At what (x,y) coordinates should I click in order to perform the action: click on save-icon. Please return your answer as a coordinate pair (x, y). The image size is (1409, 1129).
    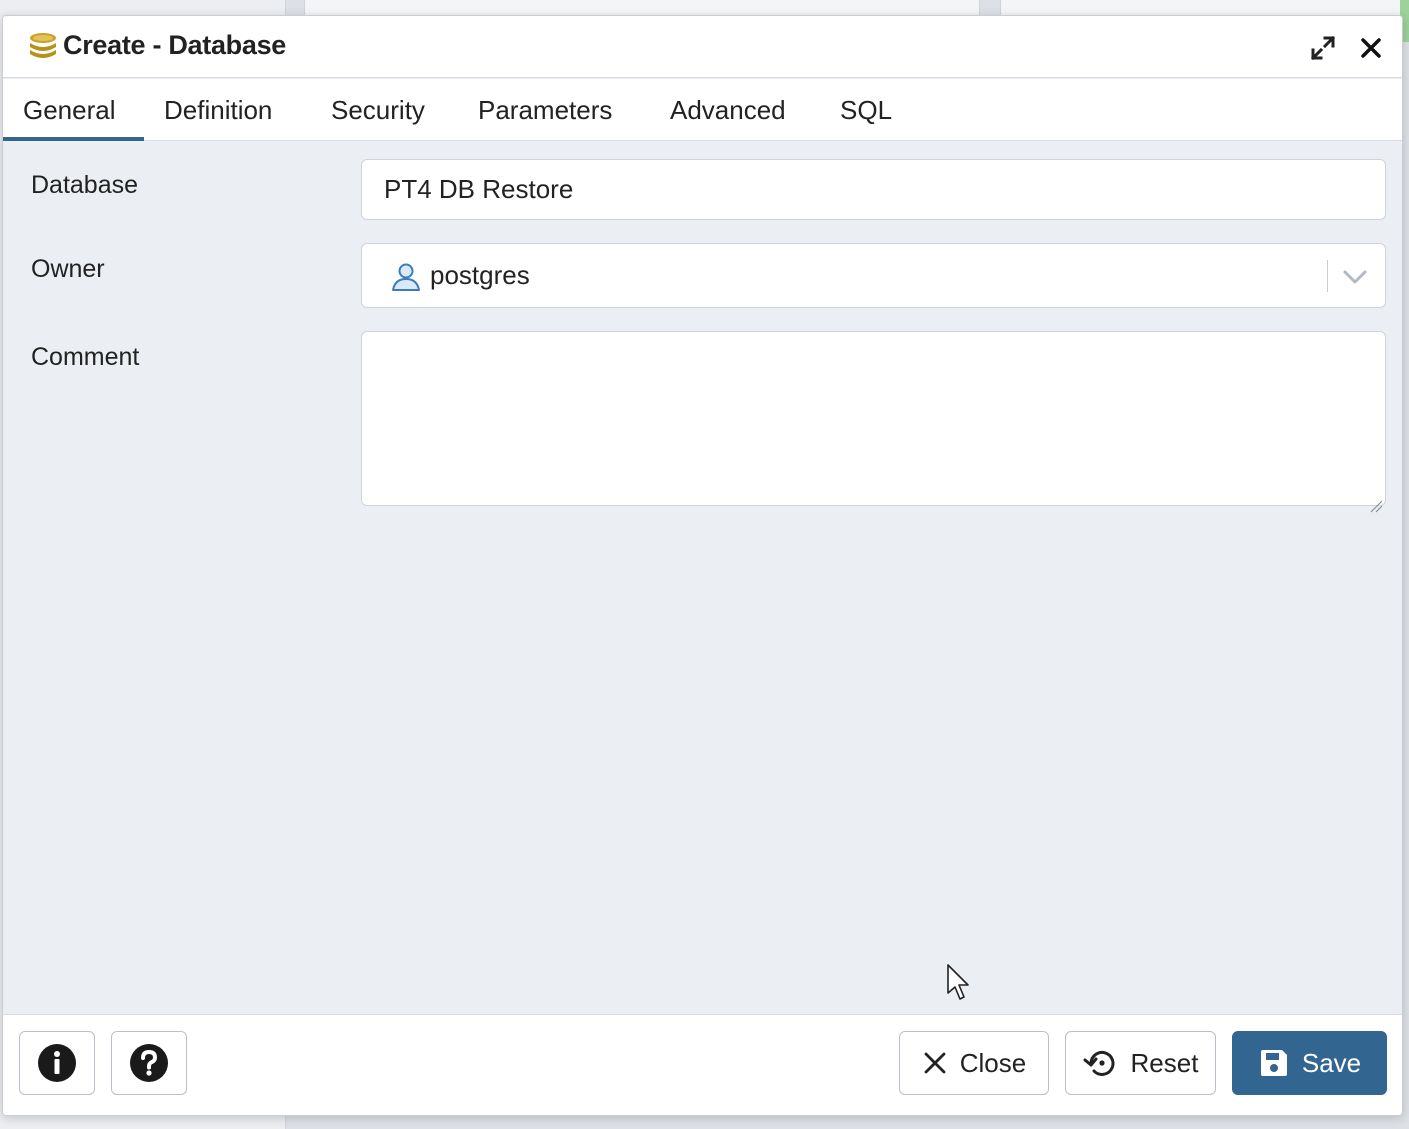
    Looking at the image, I should click on (1273, 1063).